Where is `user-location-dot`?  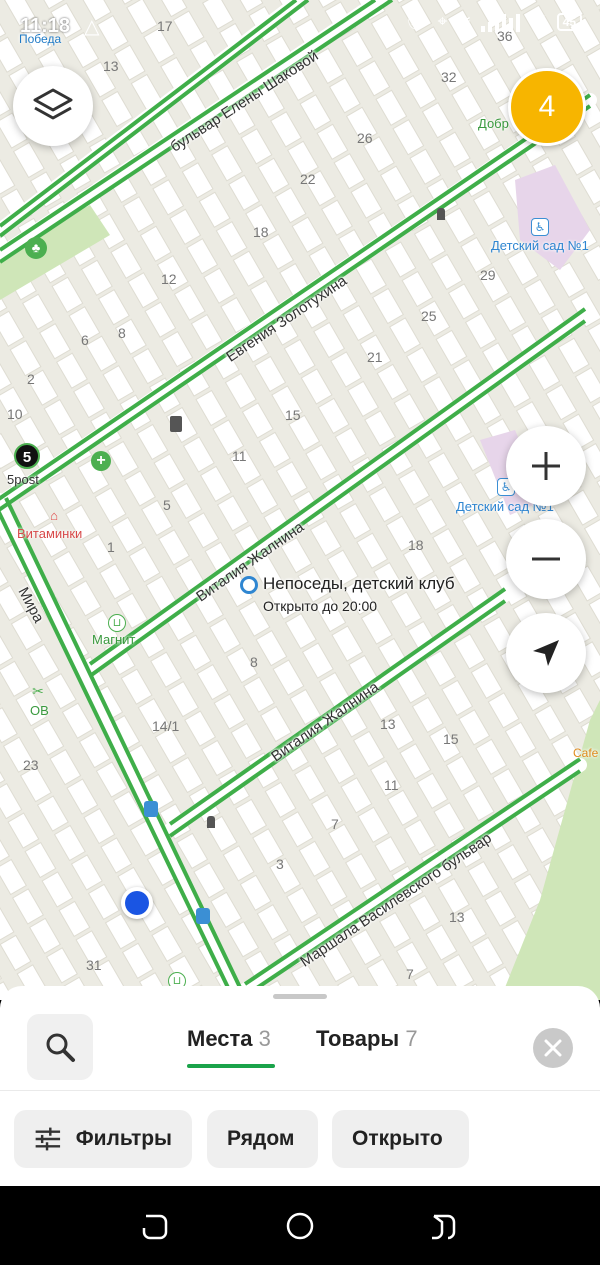 user-location-dot is located at coordinates (137, 903).